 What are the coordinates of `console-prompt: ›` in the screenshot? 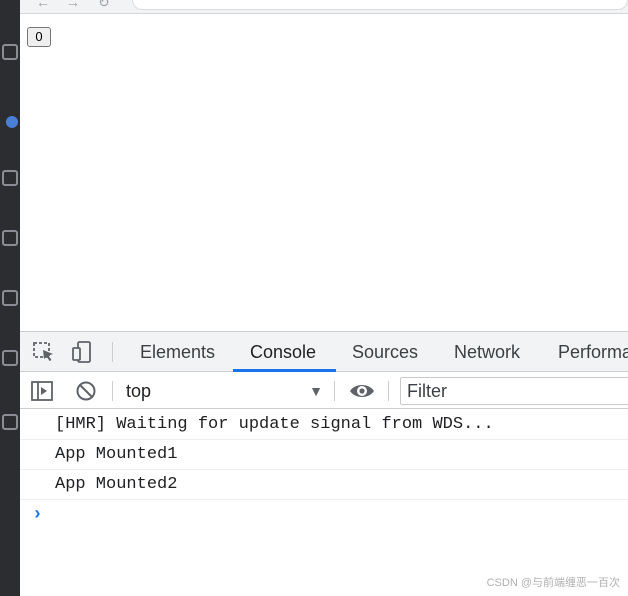 It's located at (324, 515).